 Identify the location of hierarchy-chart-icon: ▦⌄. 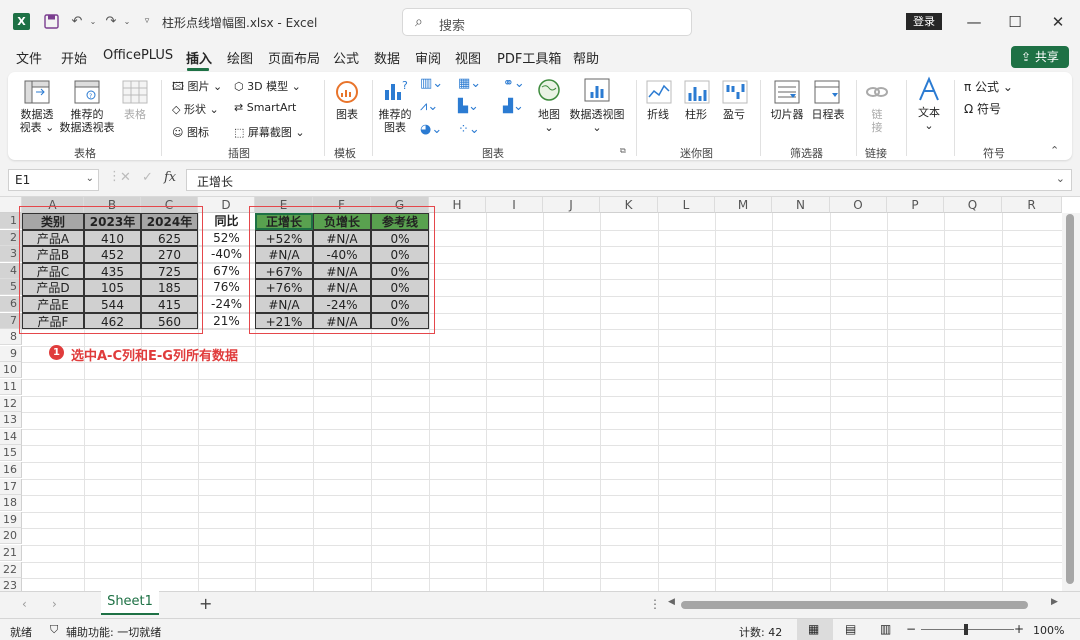
(469, 83).